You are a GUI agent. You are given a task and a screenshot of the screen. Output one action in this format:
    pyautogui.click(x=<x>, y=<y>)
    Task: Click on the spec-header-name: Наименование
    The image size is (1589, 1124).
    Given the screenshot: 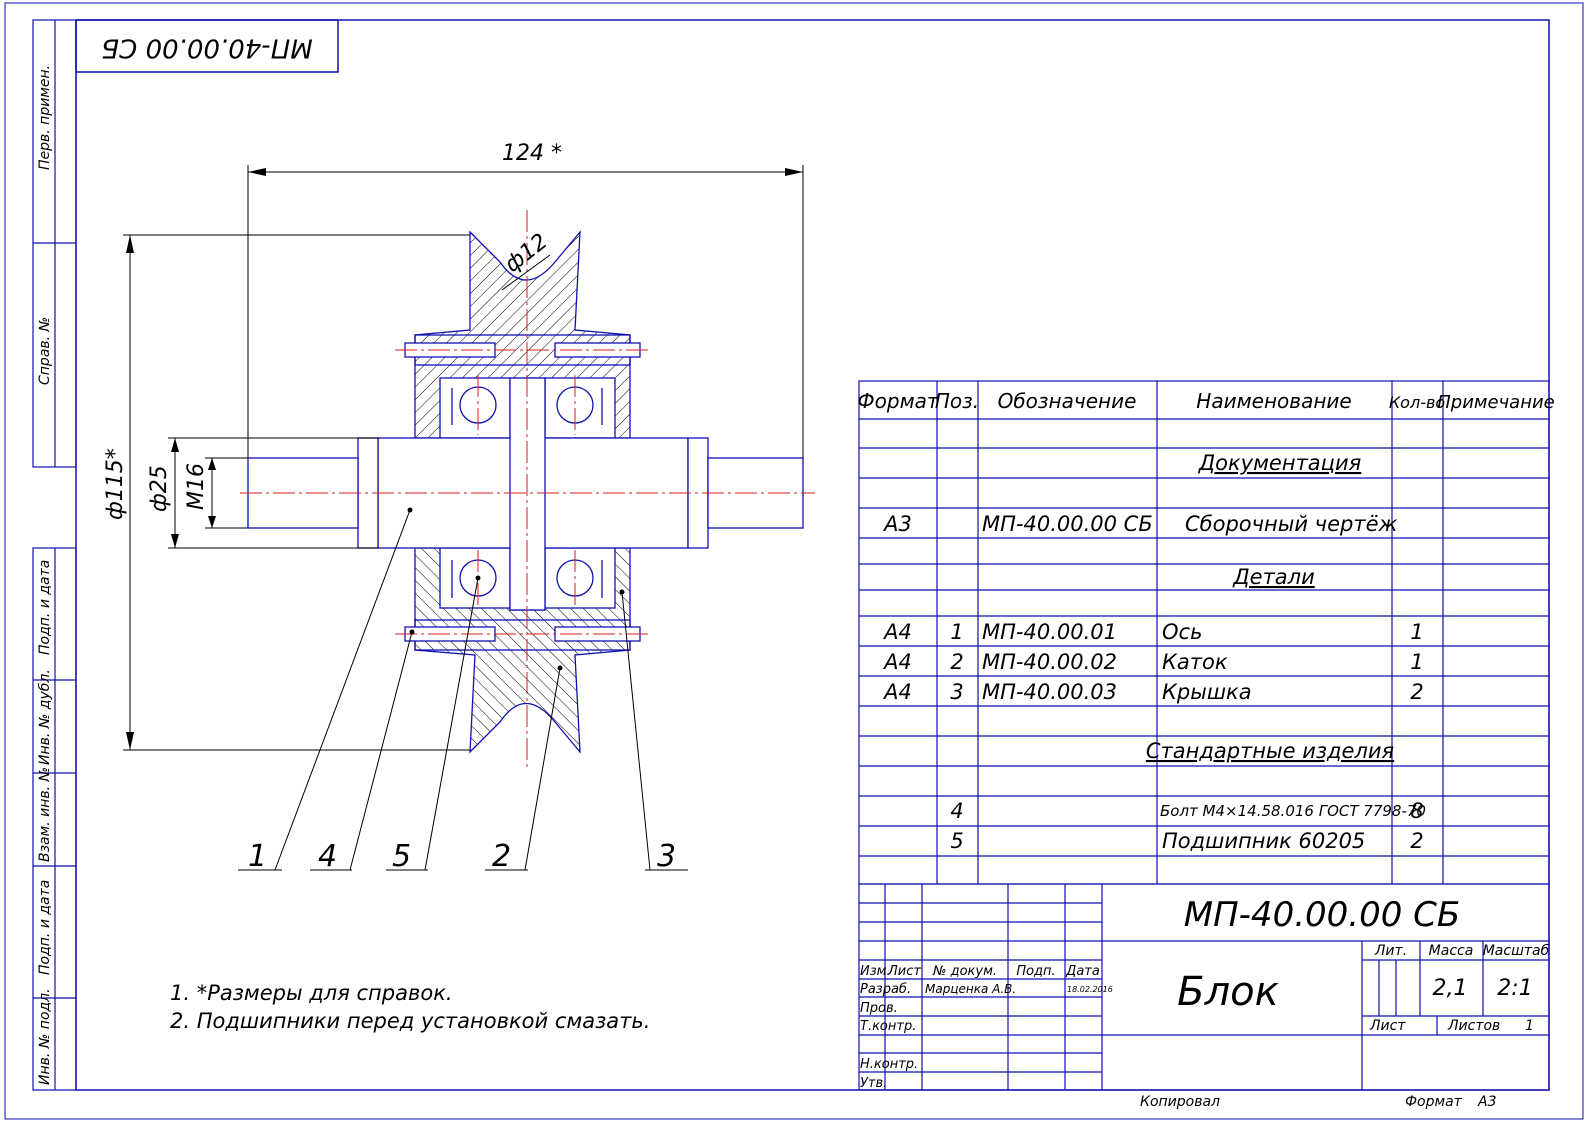 What is the action you would take?
    pyautogui.click(x=1273, y=401)
    